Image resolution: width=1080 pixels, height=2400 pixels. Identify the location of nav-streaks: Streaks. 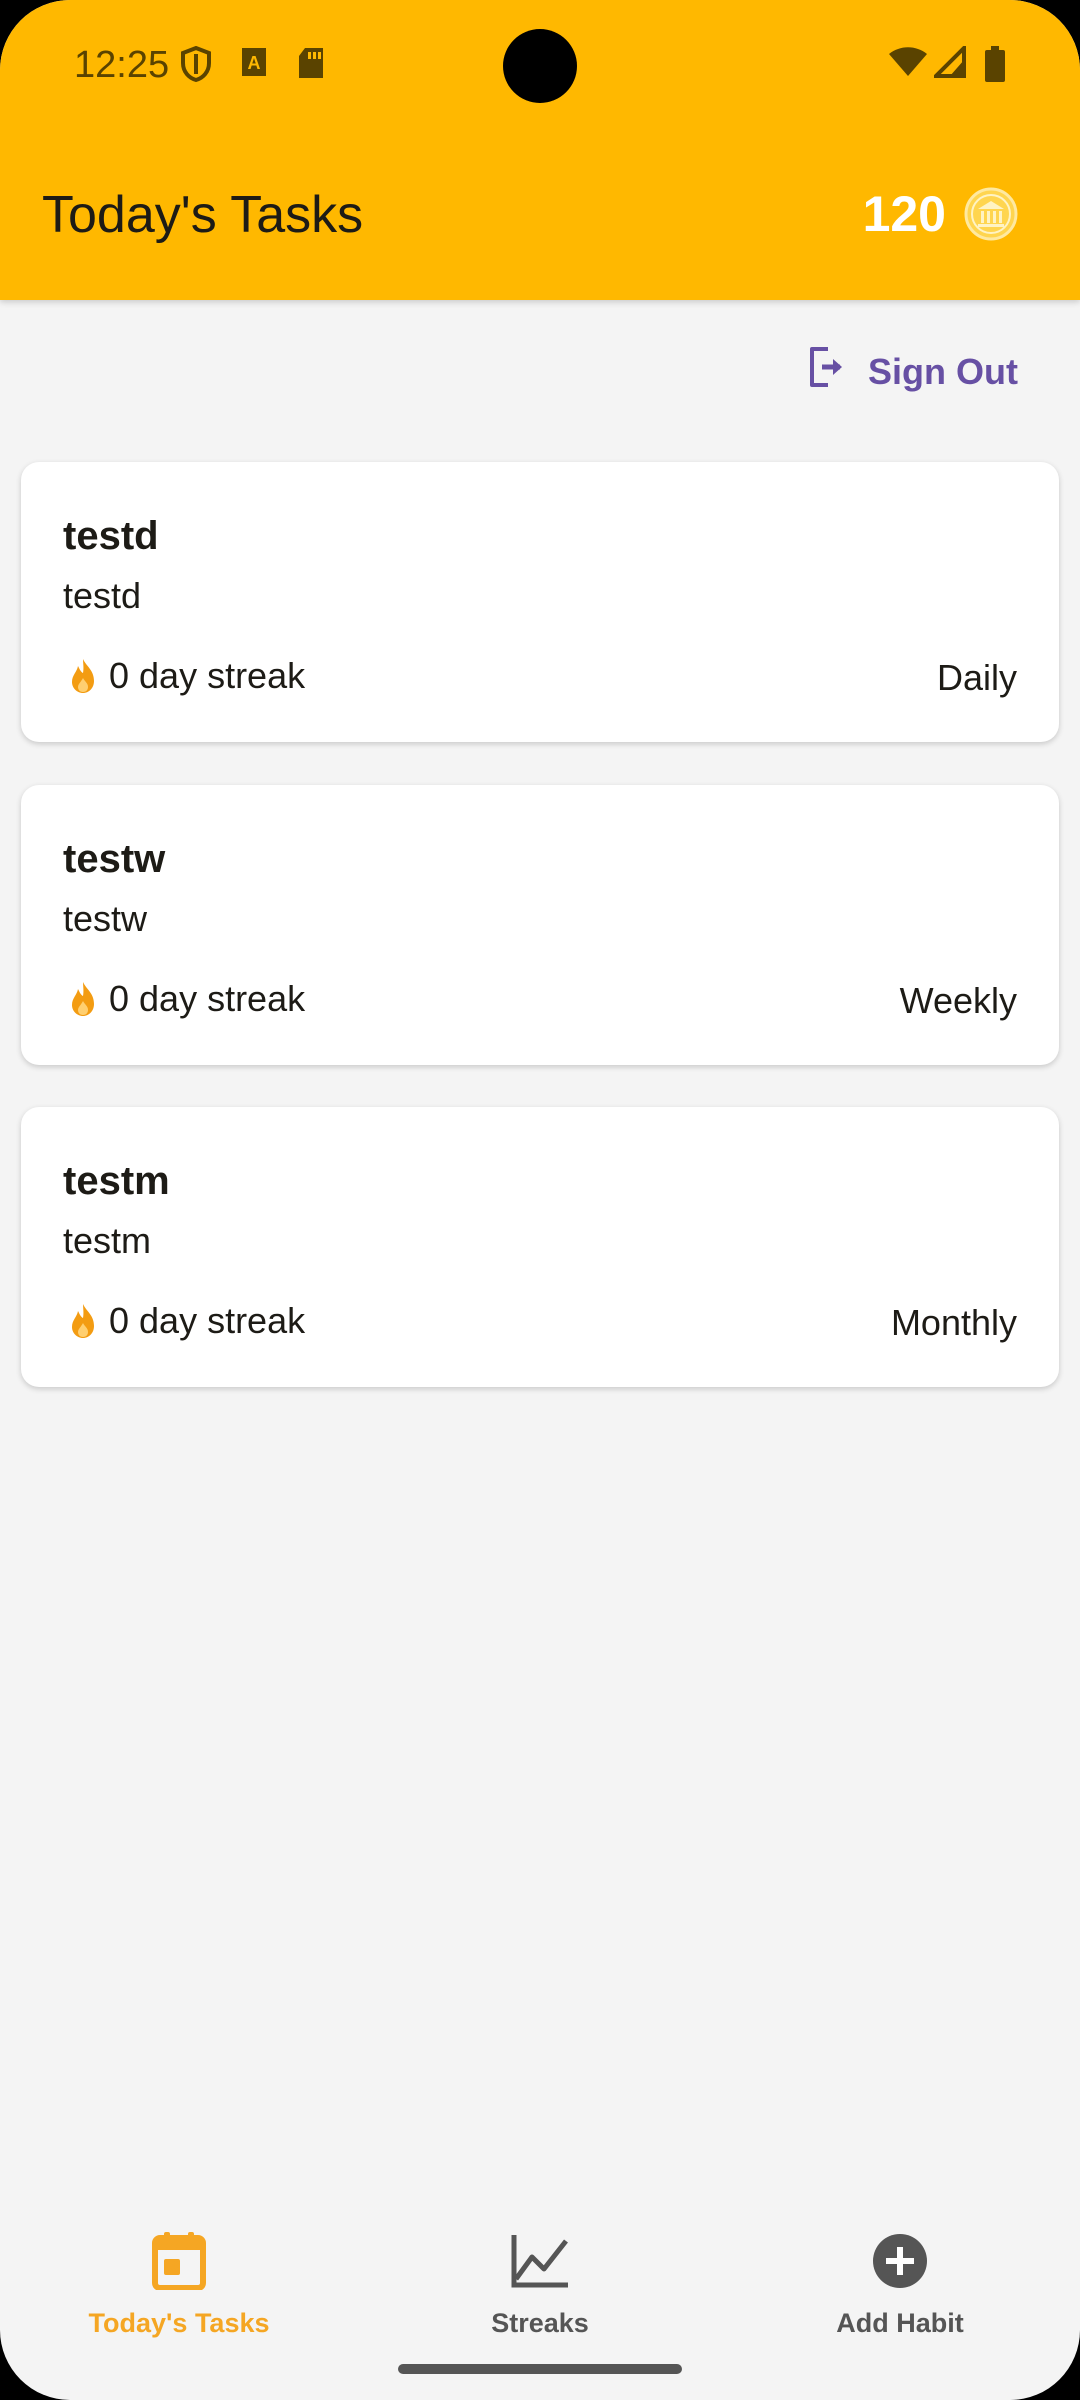
(540, 2283).